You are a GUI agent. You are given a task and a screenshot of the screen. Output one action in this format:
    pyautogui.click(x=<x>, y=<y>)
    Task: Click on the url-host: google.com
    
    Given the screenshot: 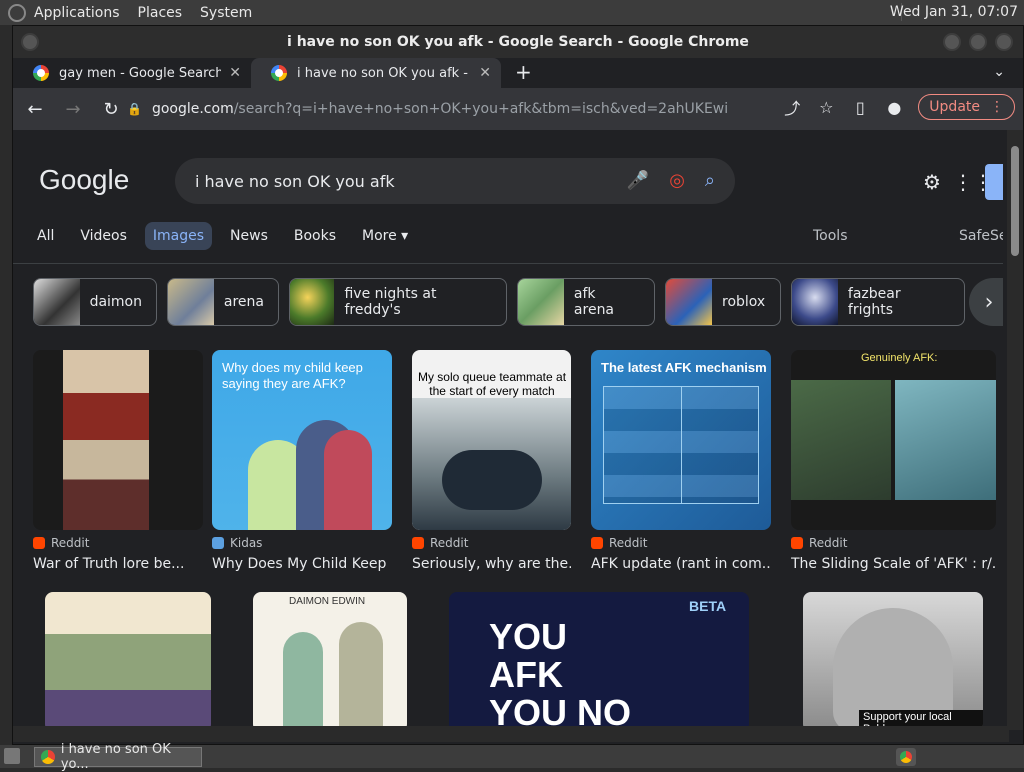 What is the action you would take?
    pyautogui.click(x=192, y=109)
    